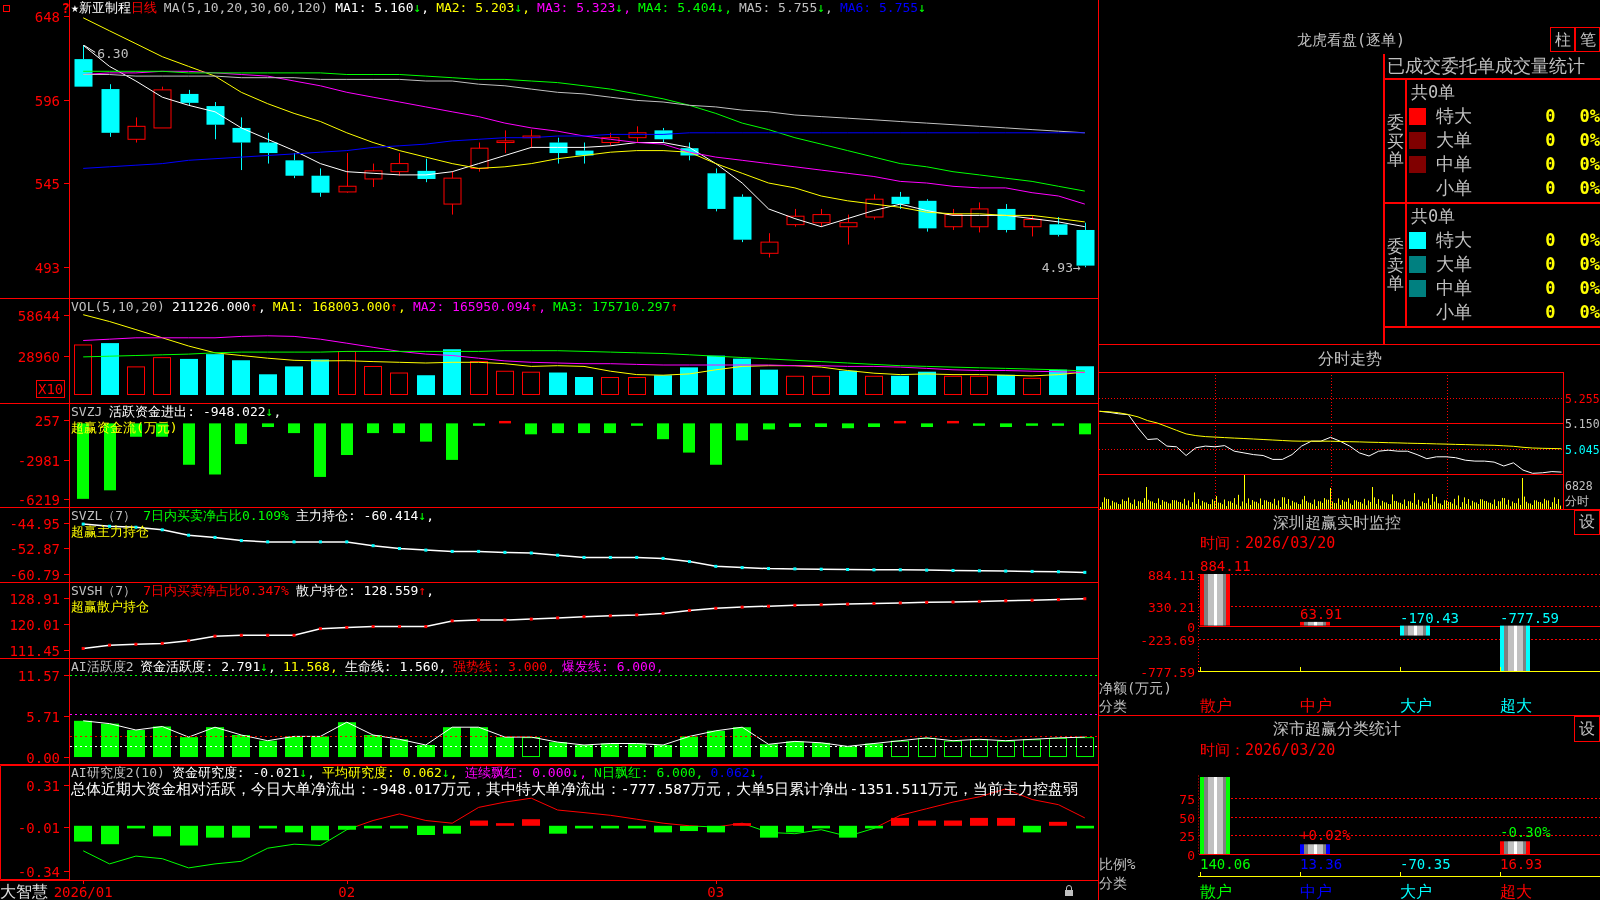 The height and width of the screenshot is (900, 1600). I want to click on timestamp: 时间：2026/03/20, so click(1268, 543).